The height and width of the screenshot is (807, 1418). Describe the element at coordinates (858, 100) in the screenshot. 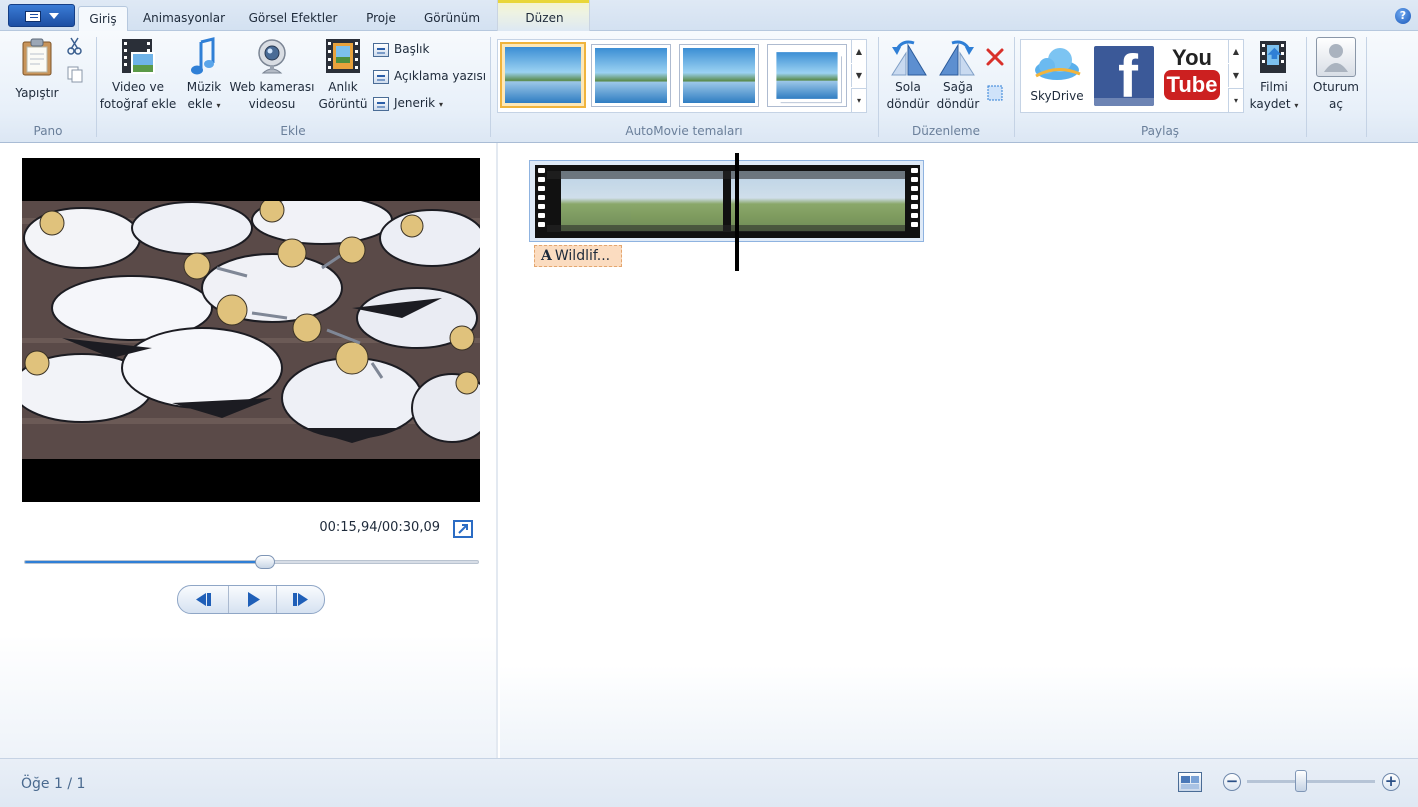

I see `gallery-expand-icon: ▾` at that location.